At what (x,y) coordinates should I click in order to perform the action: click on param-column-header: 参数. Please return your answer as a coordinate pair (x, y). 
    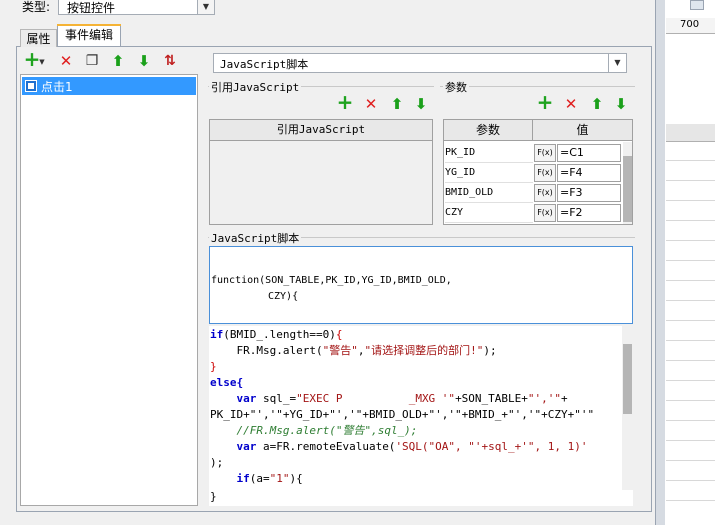
    Looking at the image, I should click on (488, 130).